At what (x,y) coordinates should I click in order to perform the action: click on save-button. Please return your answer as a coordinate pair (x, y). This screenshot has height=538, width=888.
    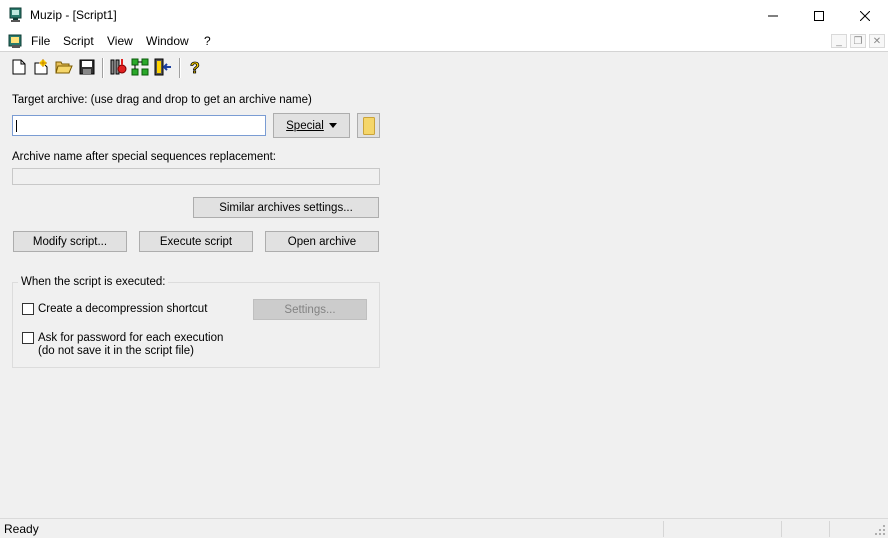
    Looking at the image, I should click on (87, 67).